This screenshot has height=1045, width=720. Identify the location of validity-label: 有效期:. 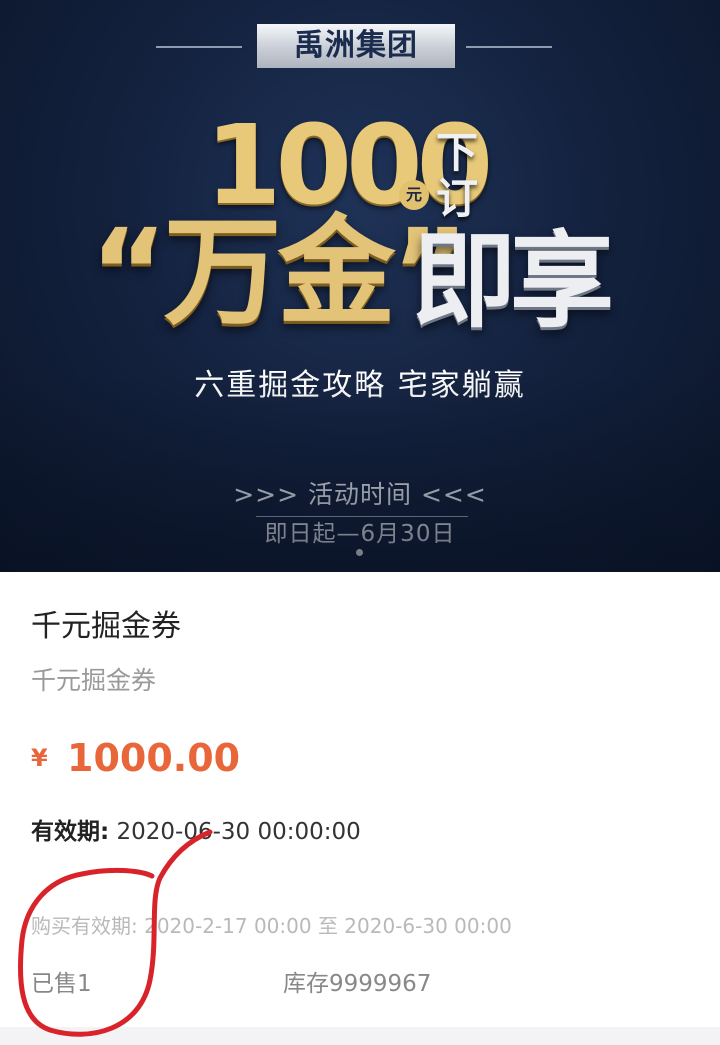
(70, 832).